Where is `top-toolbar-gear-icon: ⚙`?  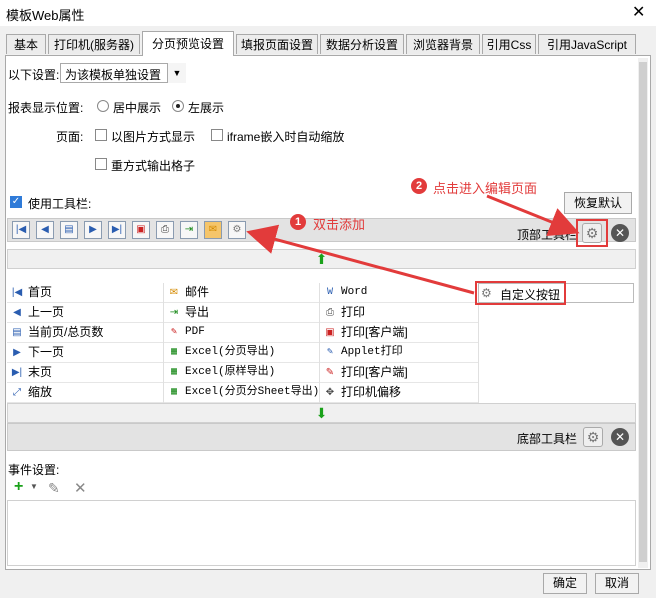 top-toolbar-gear-icon: ⚙ is located at coordinates (592, 233).